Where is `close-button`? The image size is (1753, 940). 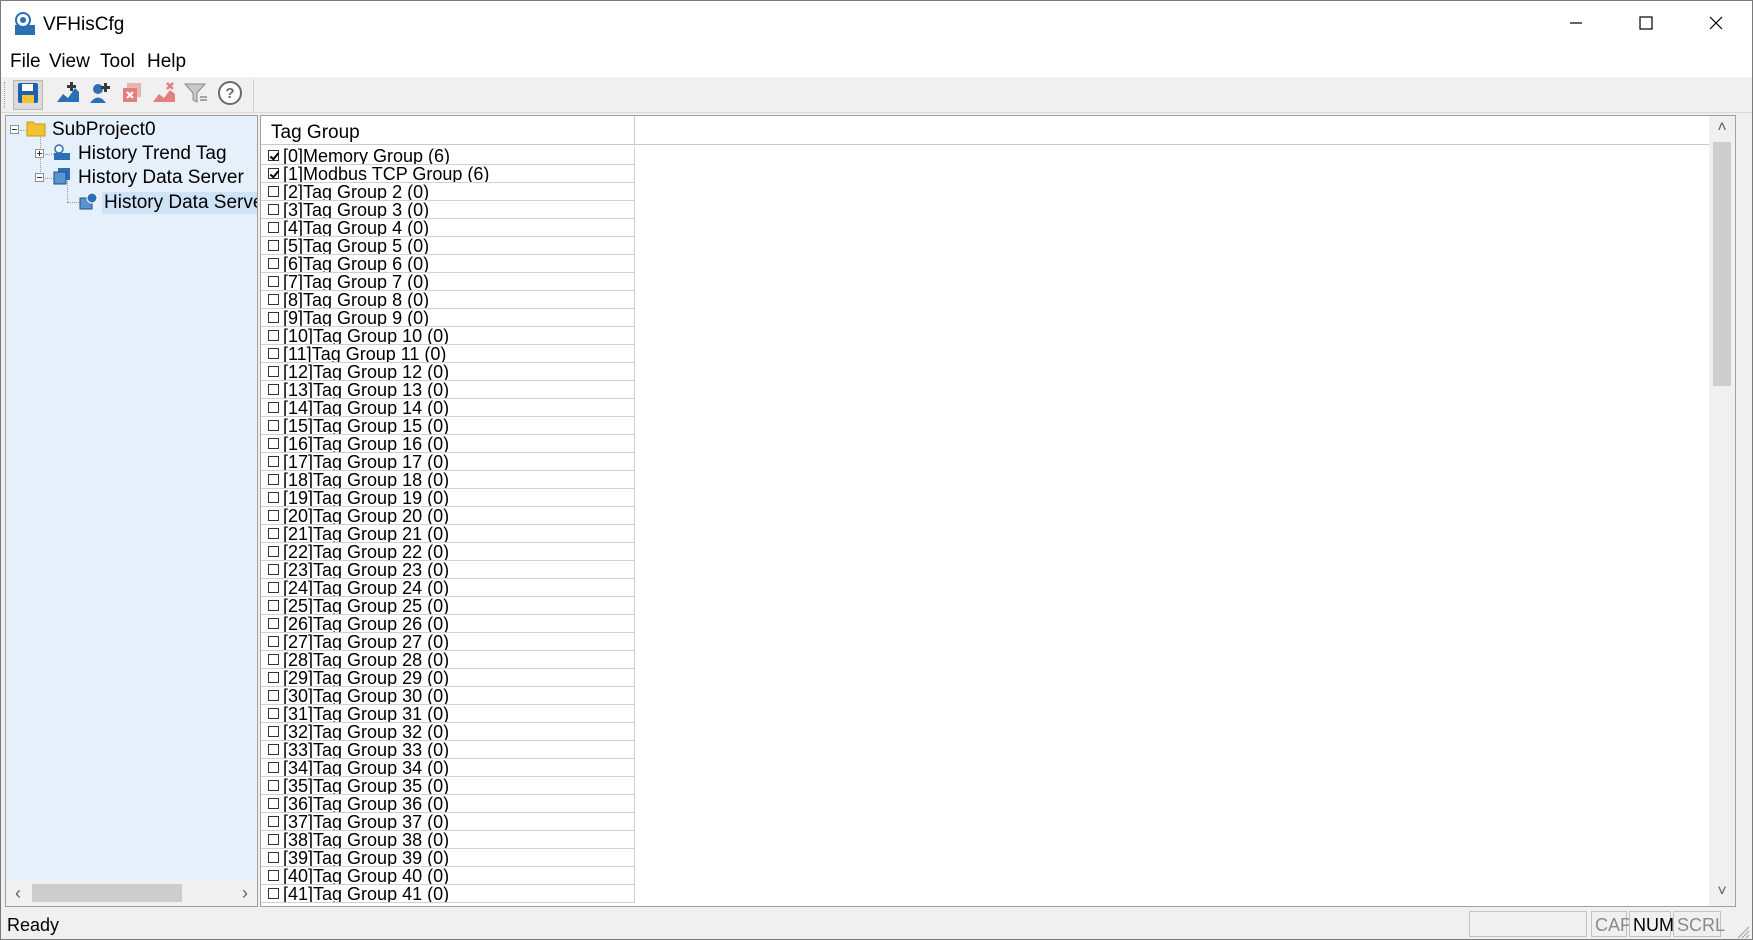
close-button is located at coordinates (1716, 25).